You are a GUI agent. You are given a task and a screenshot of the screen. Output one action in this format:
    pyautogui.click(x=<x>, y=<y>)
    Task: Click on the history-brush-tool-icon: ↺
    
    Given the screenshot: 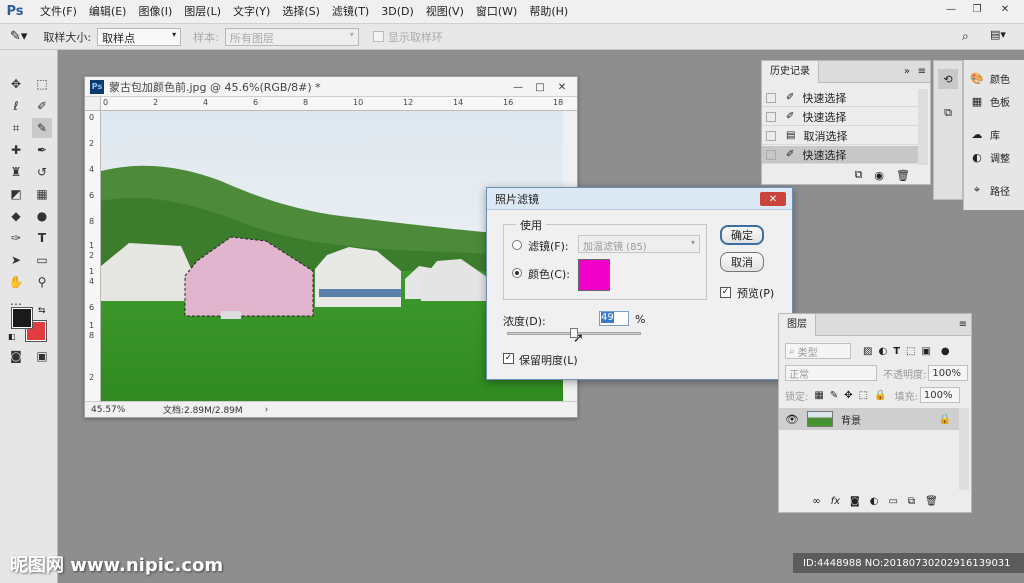 What is the action you would take?
    pyautogui.click(x=42, y=172)
    